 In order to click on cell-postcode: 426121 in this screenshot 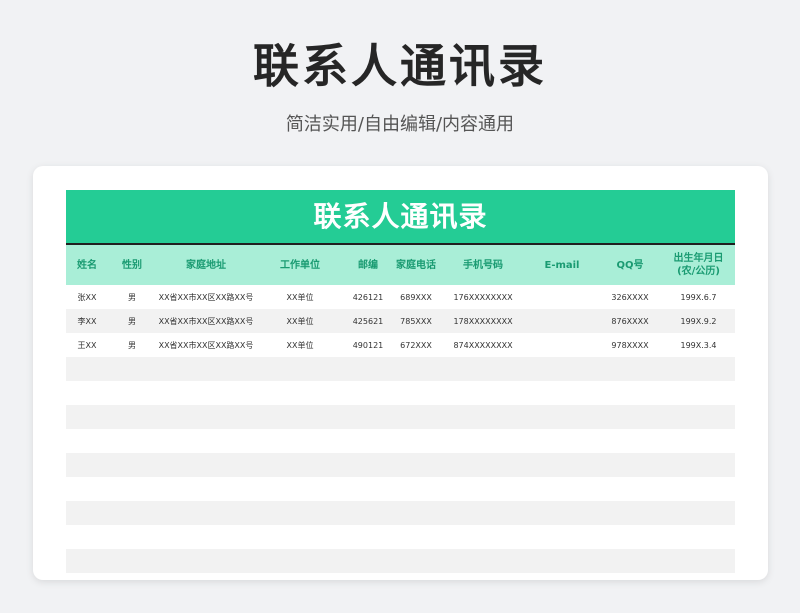, I will do `click(368, 297)`.